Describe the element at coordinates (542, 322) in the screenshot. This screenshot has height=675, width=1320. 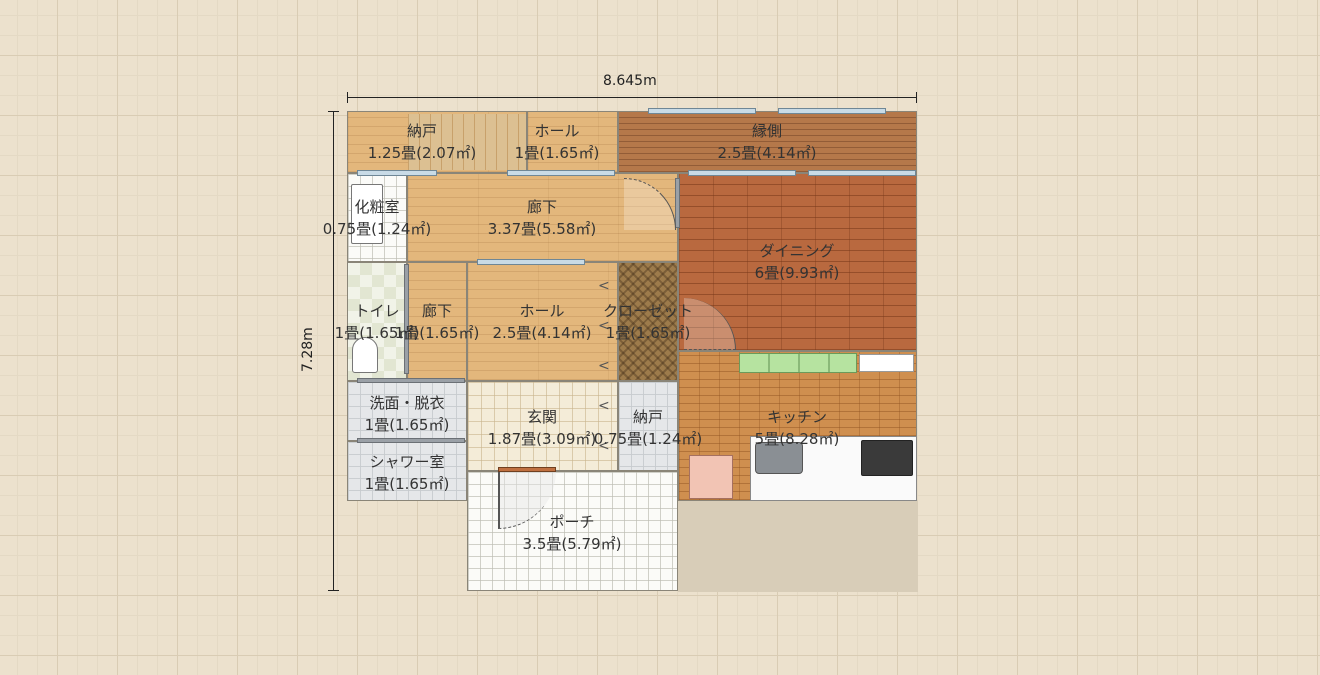
I see `label-hall-mid: ホール 2.5畳(4.14㎡)` at that location.